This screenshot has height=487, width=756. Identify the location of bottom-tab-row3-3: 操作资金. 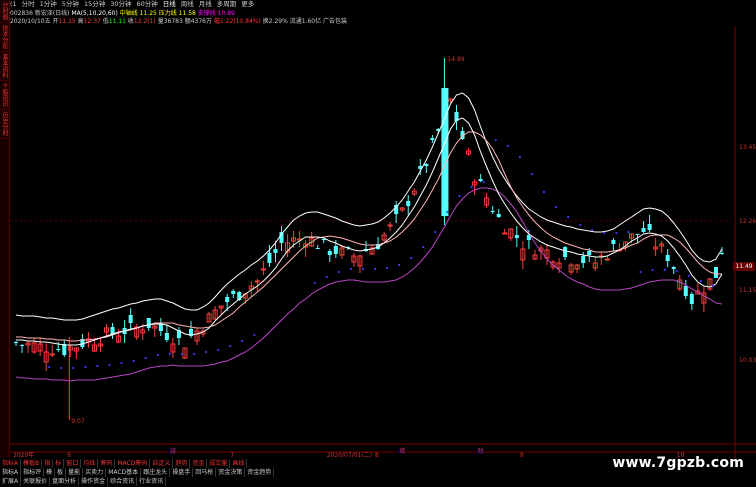
(94, 481).